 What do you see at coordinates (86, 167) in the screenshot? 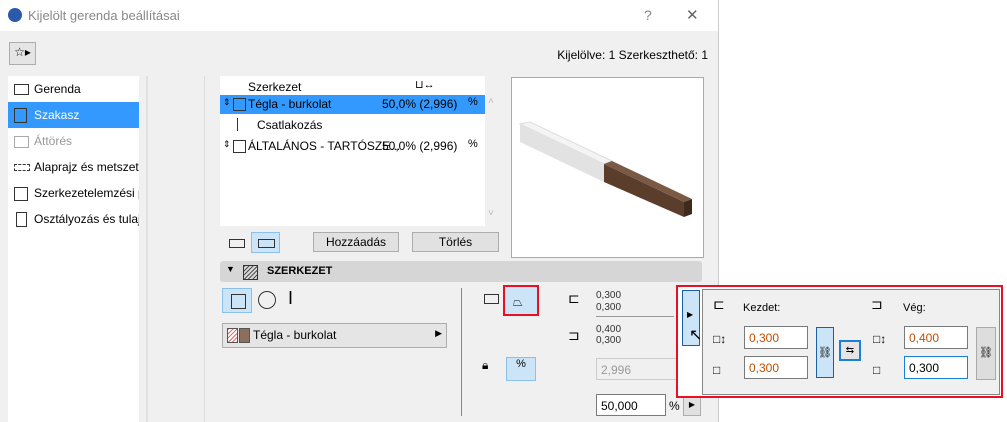
I see `sidebar-item-label: Alaprajz és metszet` at bounding box center [86, 167].